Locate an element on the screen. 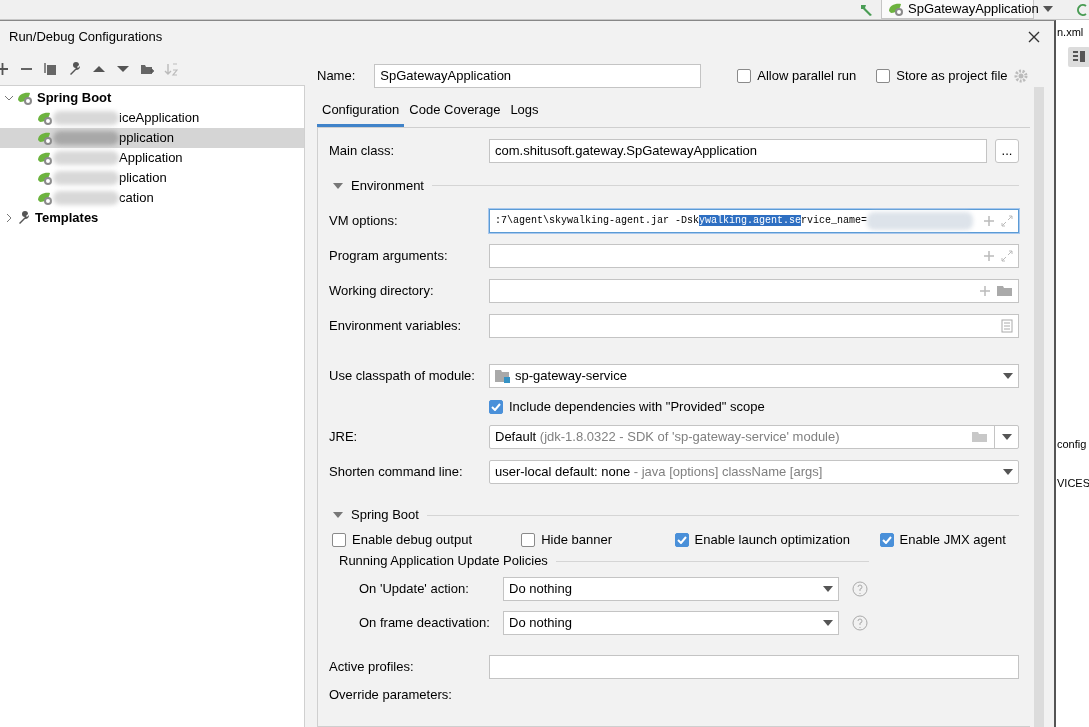 The width and height of the screenshot is (1089, 727). dropdown: user-local default: none - java [options] className [args] is located at coordinates (754, 471).